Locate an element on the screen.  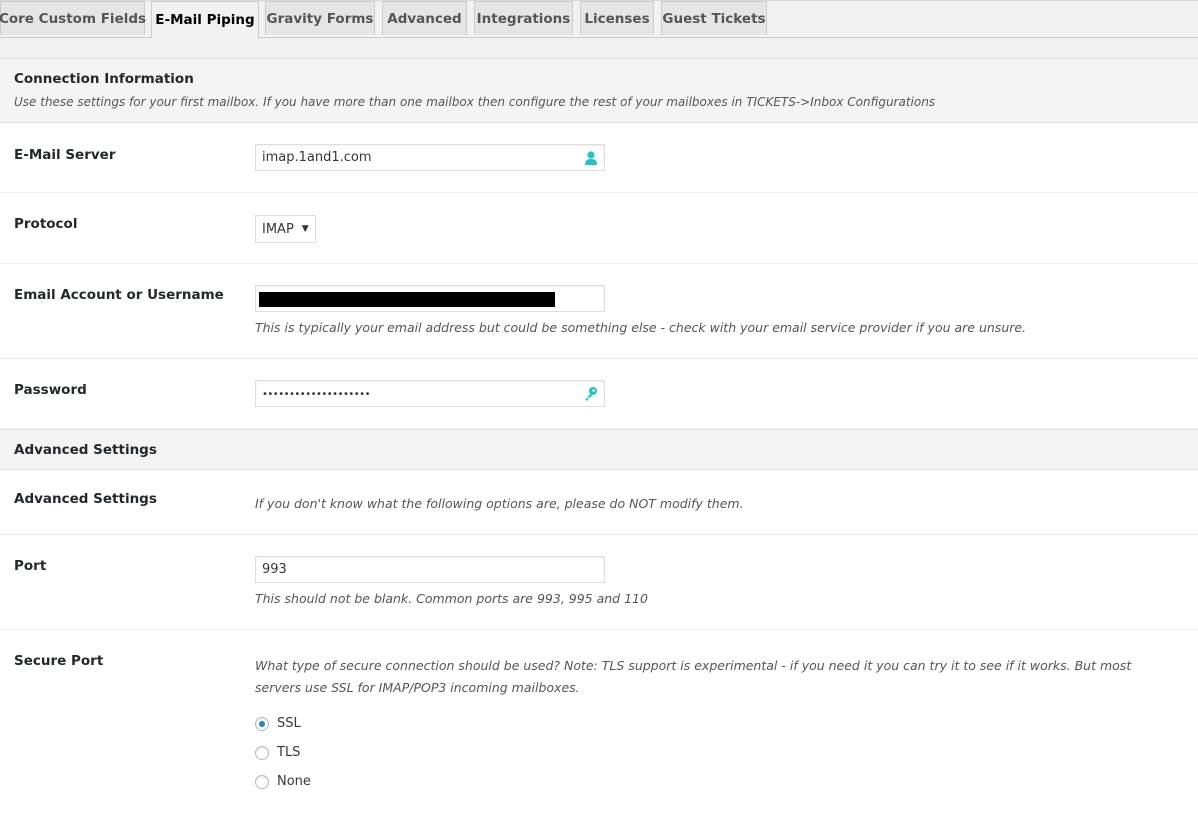
radio-option-tls: TLS is located at coordinates (710, 752).